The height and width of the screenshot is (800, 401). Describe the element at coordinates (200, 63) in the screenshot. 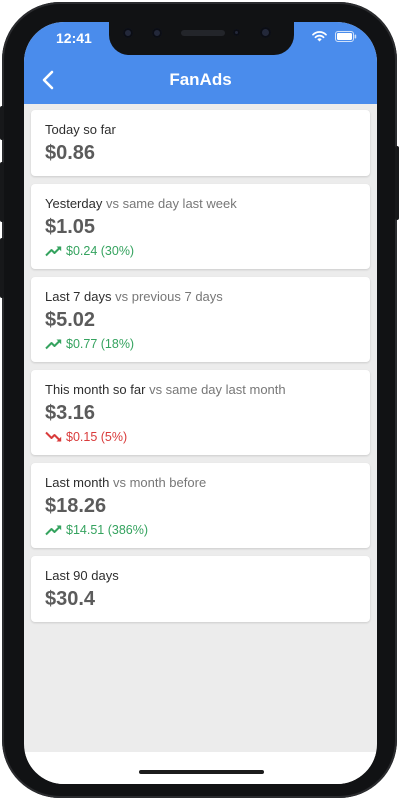

I see `app-bar: 12:41 FanAds` at that location.